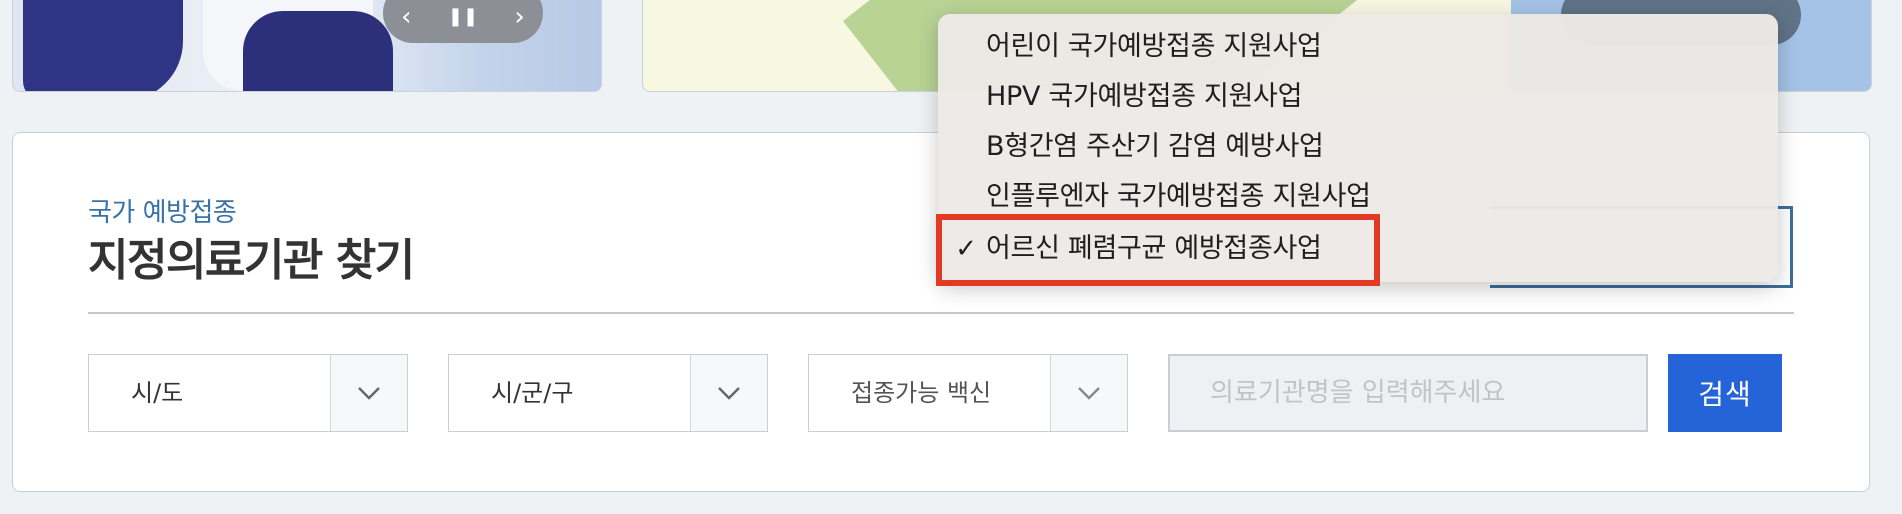 This screenshot has width=1902, height=514. Describe the element at coordinates (103, 45) in the screenshot. I see `banner-illustration-person` at that location.